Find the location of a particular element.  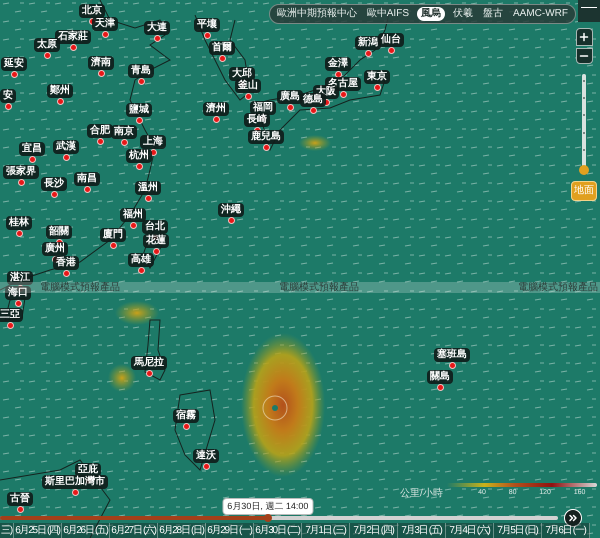

city-label: 鹿兒島 is located at coordinates (266, 137).